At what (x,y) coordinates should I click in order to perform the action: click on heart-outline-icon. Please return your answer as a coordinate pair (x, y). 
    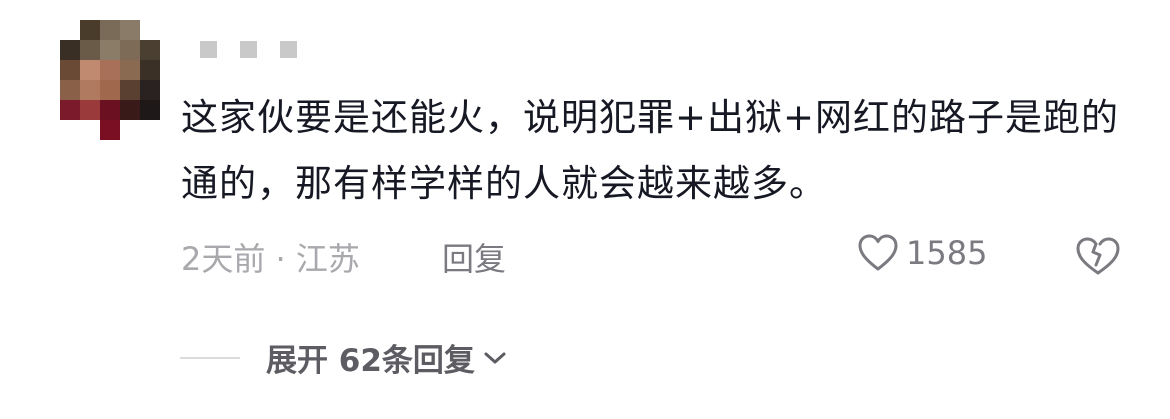
    Looking at the image, I should click on (878, 252).